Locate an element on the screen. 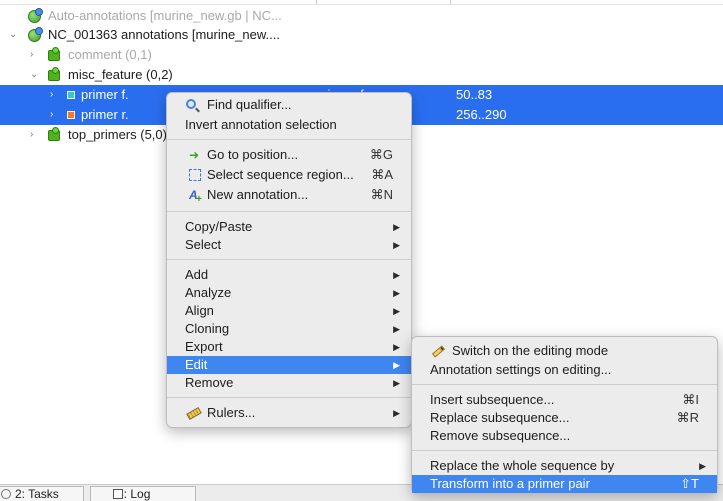 This screenshot has width=723, height=501. menu-shortcut: ⌘R is located at coordinates (687, 417).